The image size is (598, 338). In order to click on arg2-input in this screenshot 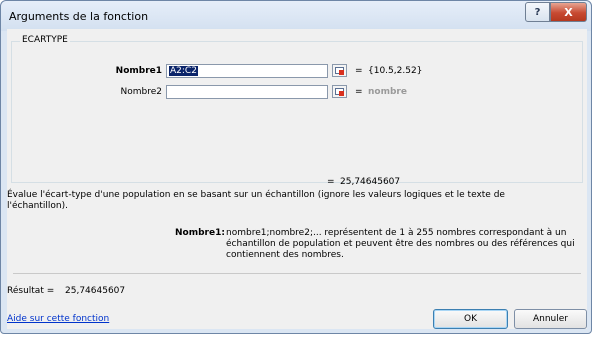, I will do `click(247, 92)`.